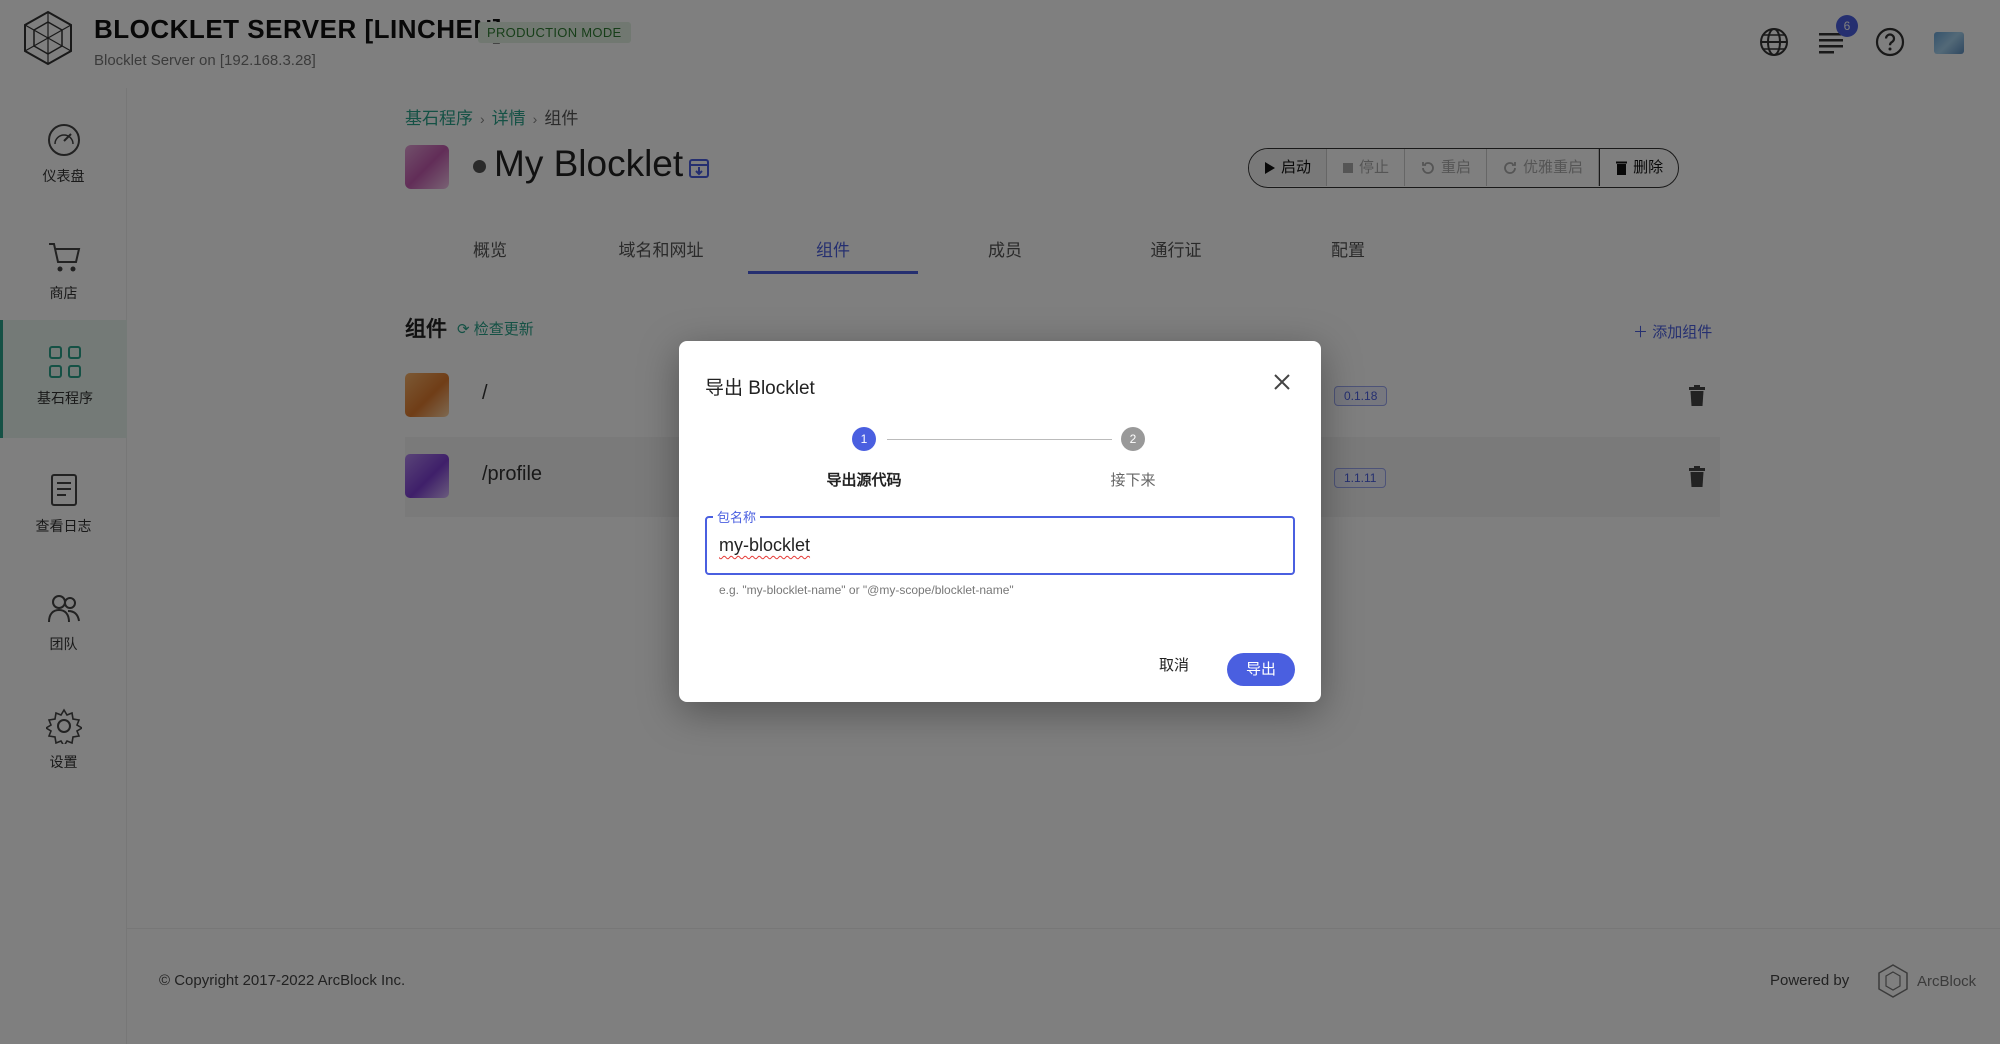  I want to click on step-1-label: 导出源代码, so click(864, 480).